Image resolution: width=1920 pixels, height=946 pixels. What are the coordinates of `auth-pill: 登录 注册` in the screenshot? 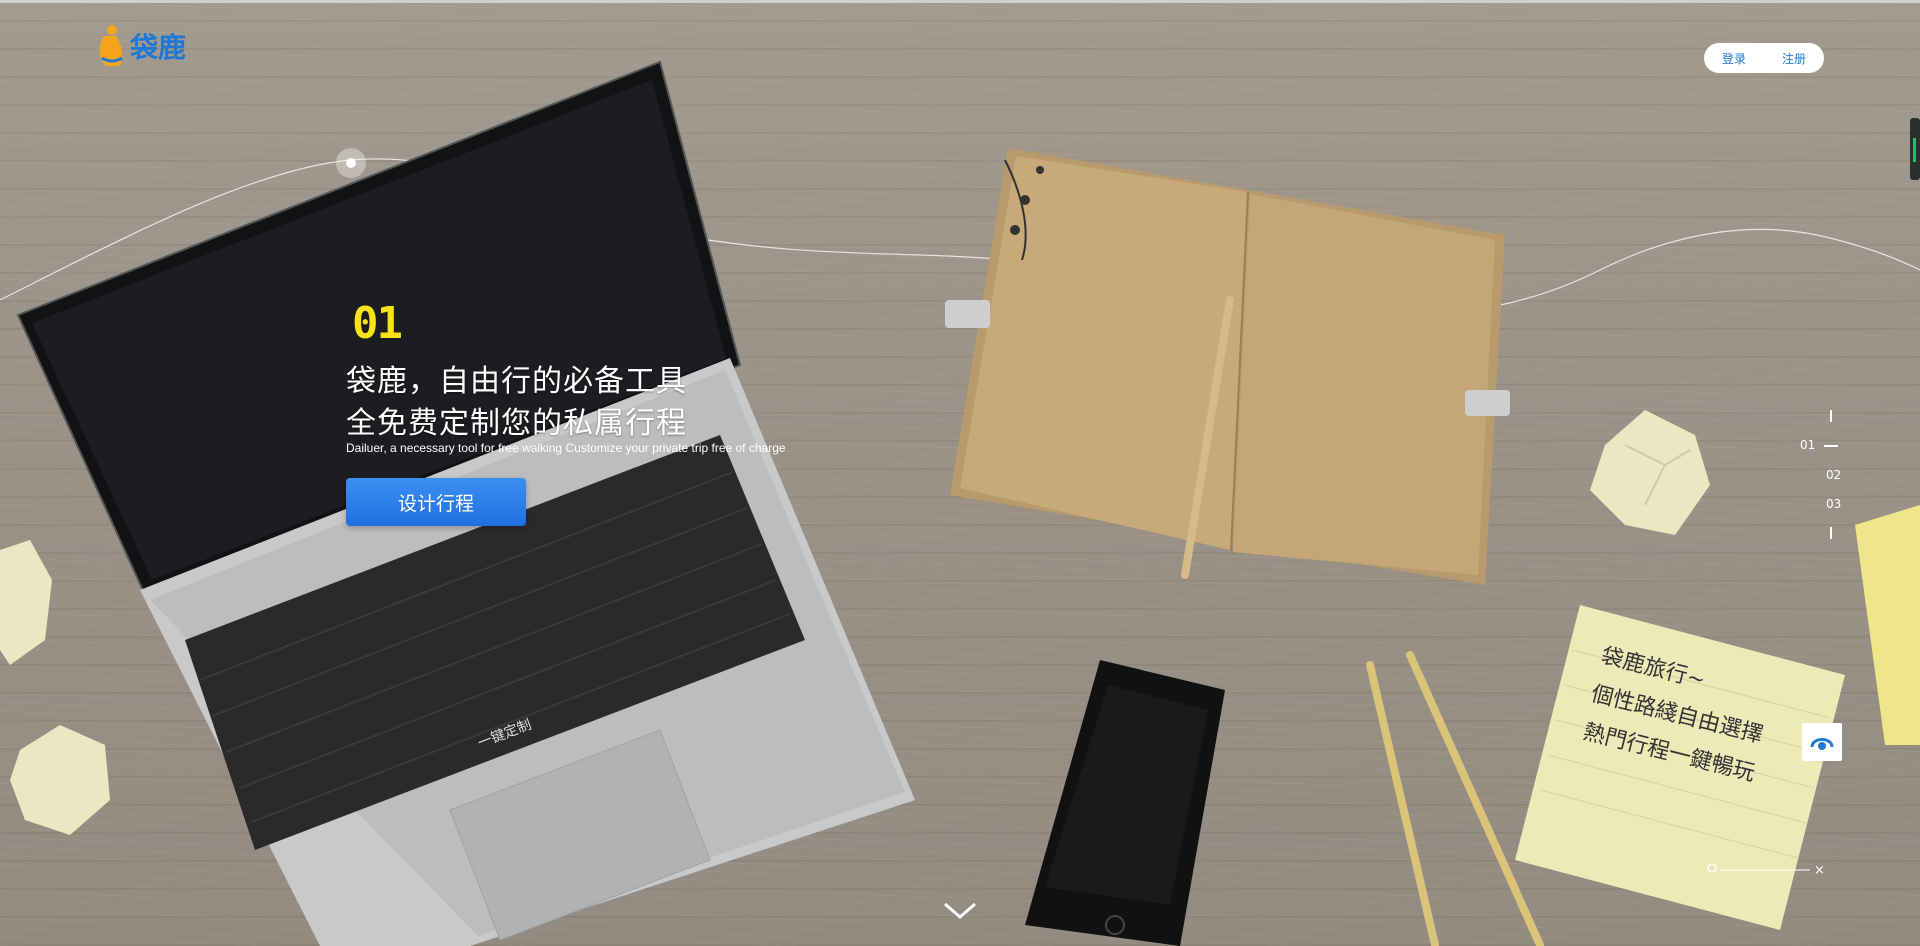 It's located at (1764, 58).